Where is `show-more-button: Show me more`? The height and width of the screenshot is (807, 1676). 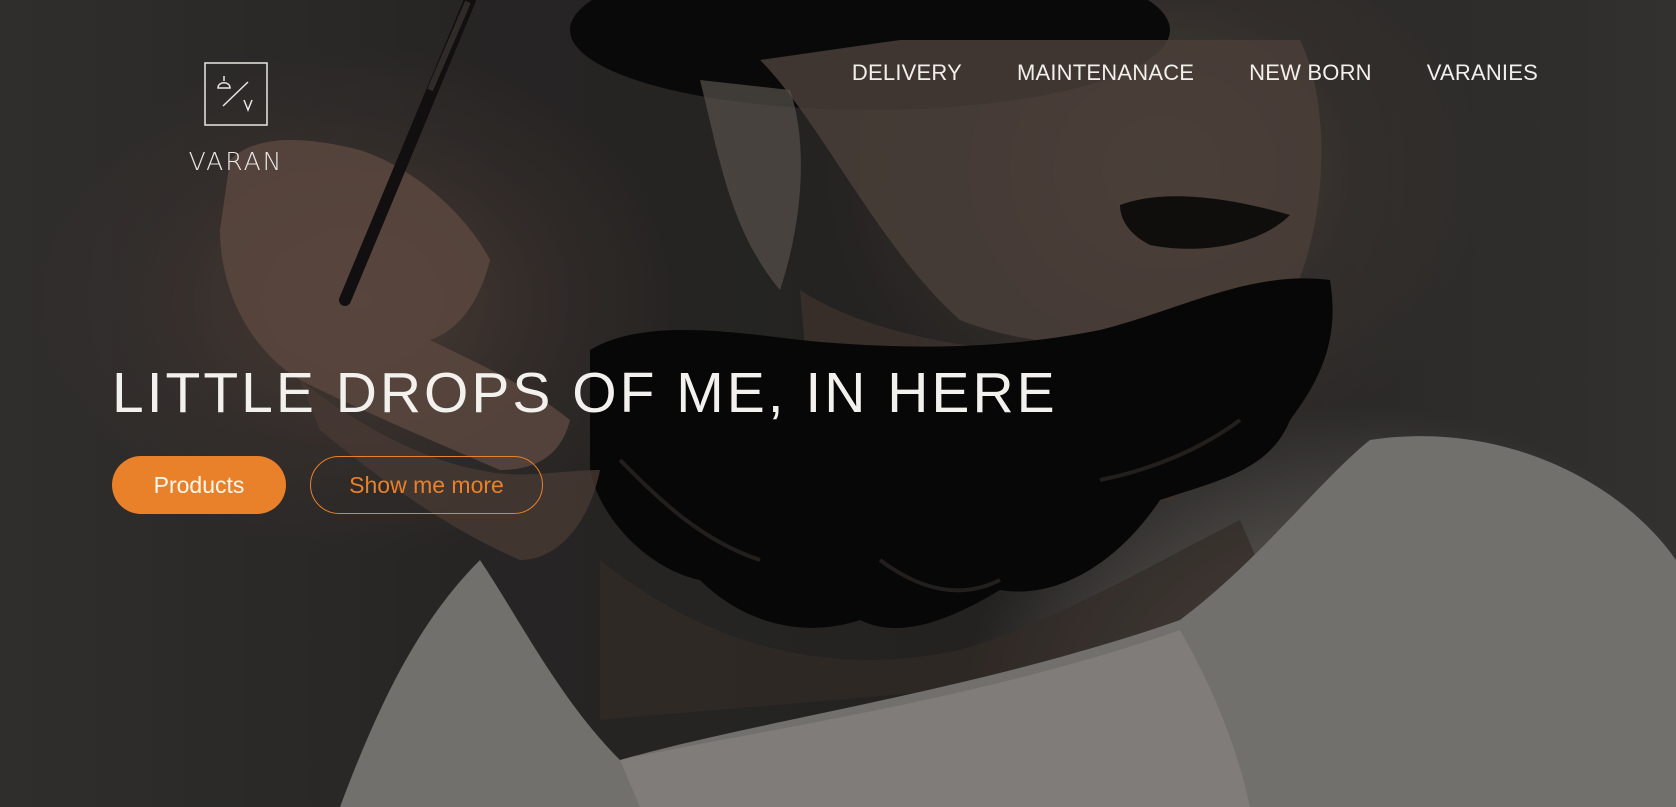 show-more-button: Show me more is located at coordinates (426, 485).